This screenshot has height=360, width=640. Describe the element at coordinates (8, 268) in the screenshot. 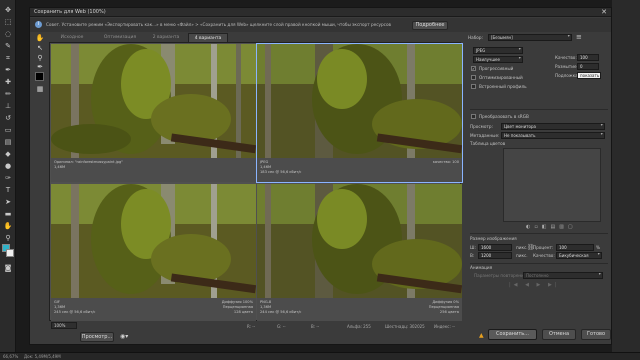

I see `quick-mask-icon: ◙` at that location.